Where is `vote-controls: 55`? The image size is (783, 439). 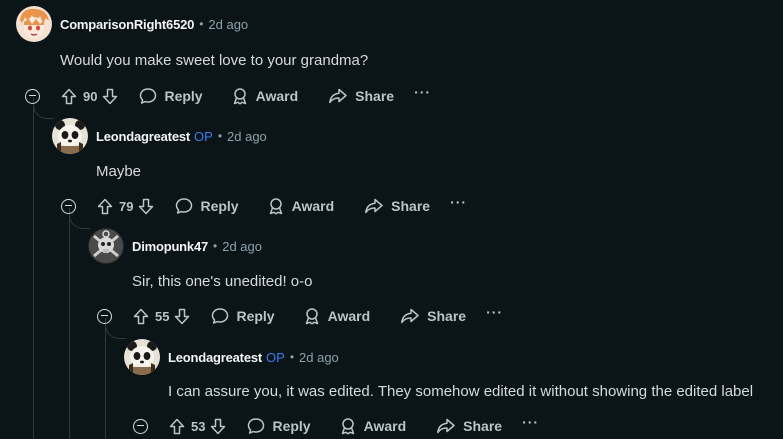 vote-controls: 55 is located at coordinates (161, 316).